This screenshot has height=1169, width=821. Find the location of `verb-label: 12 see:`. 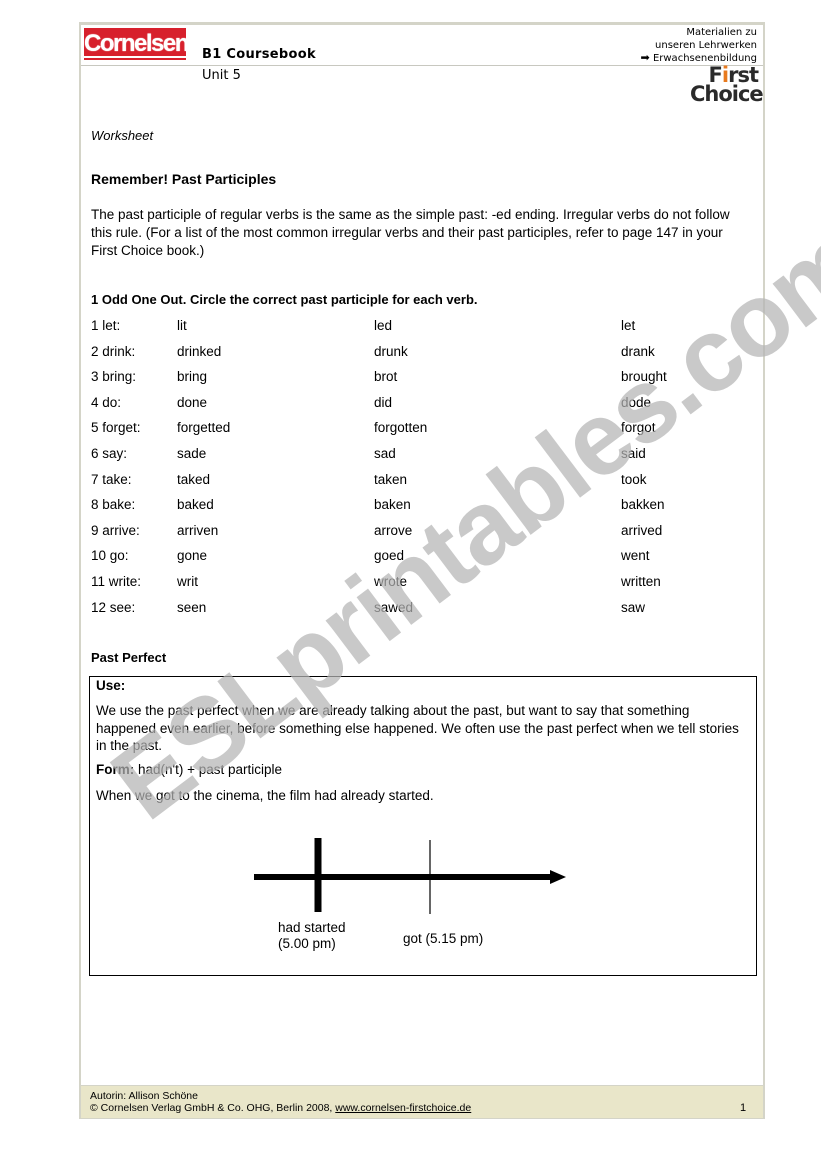

verb-label: 12 see: is located at coordinates (113, 607).